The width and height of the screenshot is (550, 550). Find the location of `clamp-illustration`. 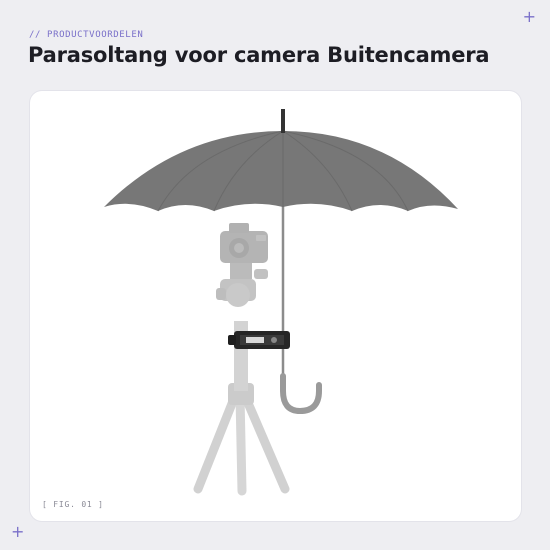

clamp-illustration is located at coordinates (259, 340).